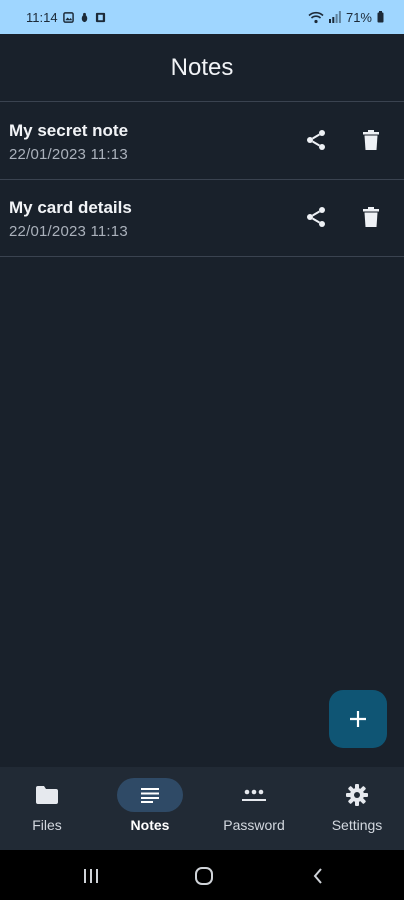  I want to click on gear-icon, so click(357, 795).